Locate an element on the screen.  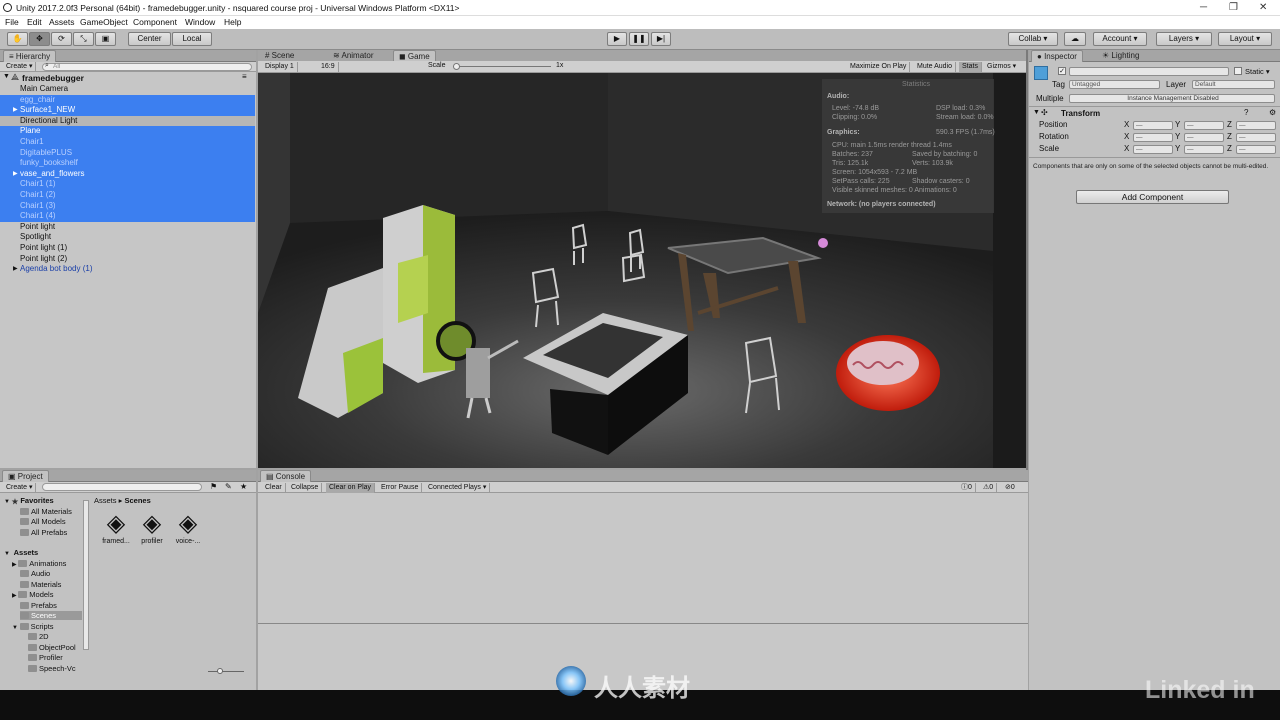
tag-dropdown: Untagged is located at coordinates (1114, 84).